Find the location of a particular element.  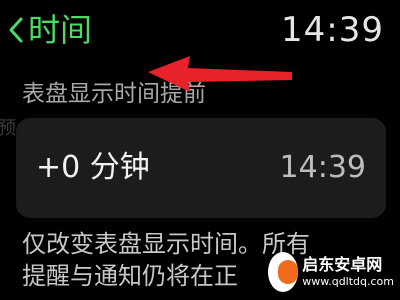

watermark-url: www.qdltdq.com is located at coordinates (348, 281).